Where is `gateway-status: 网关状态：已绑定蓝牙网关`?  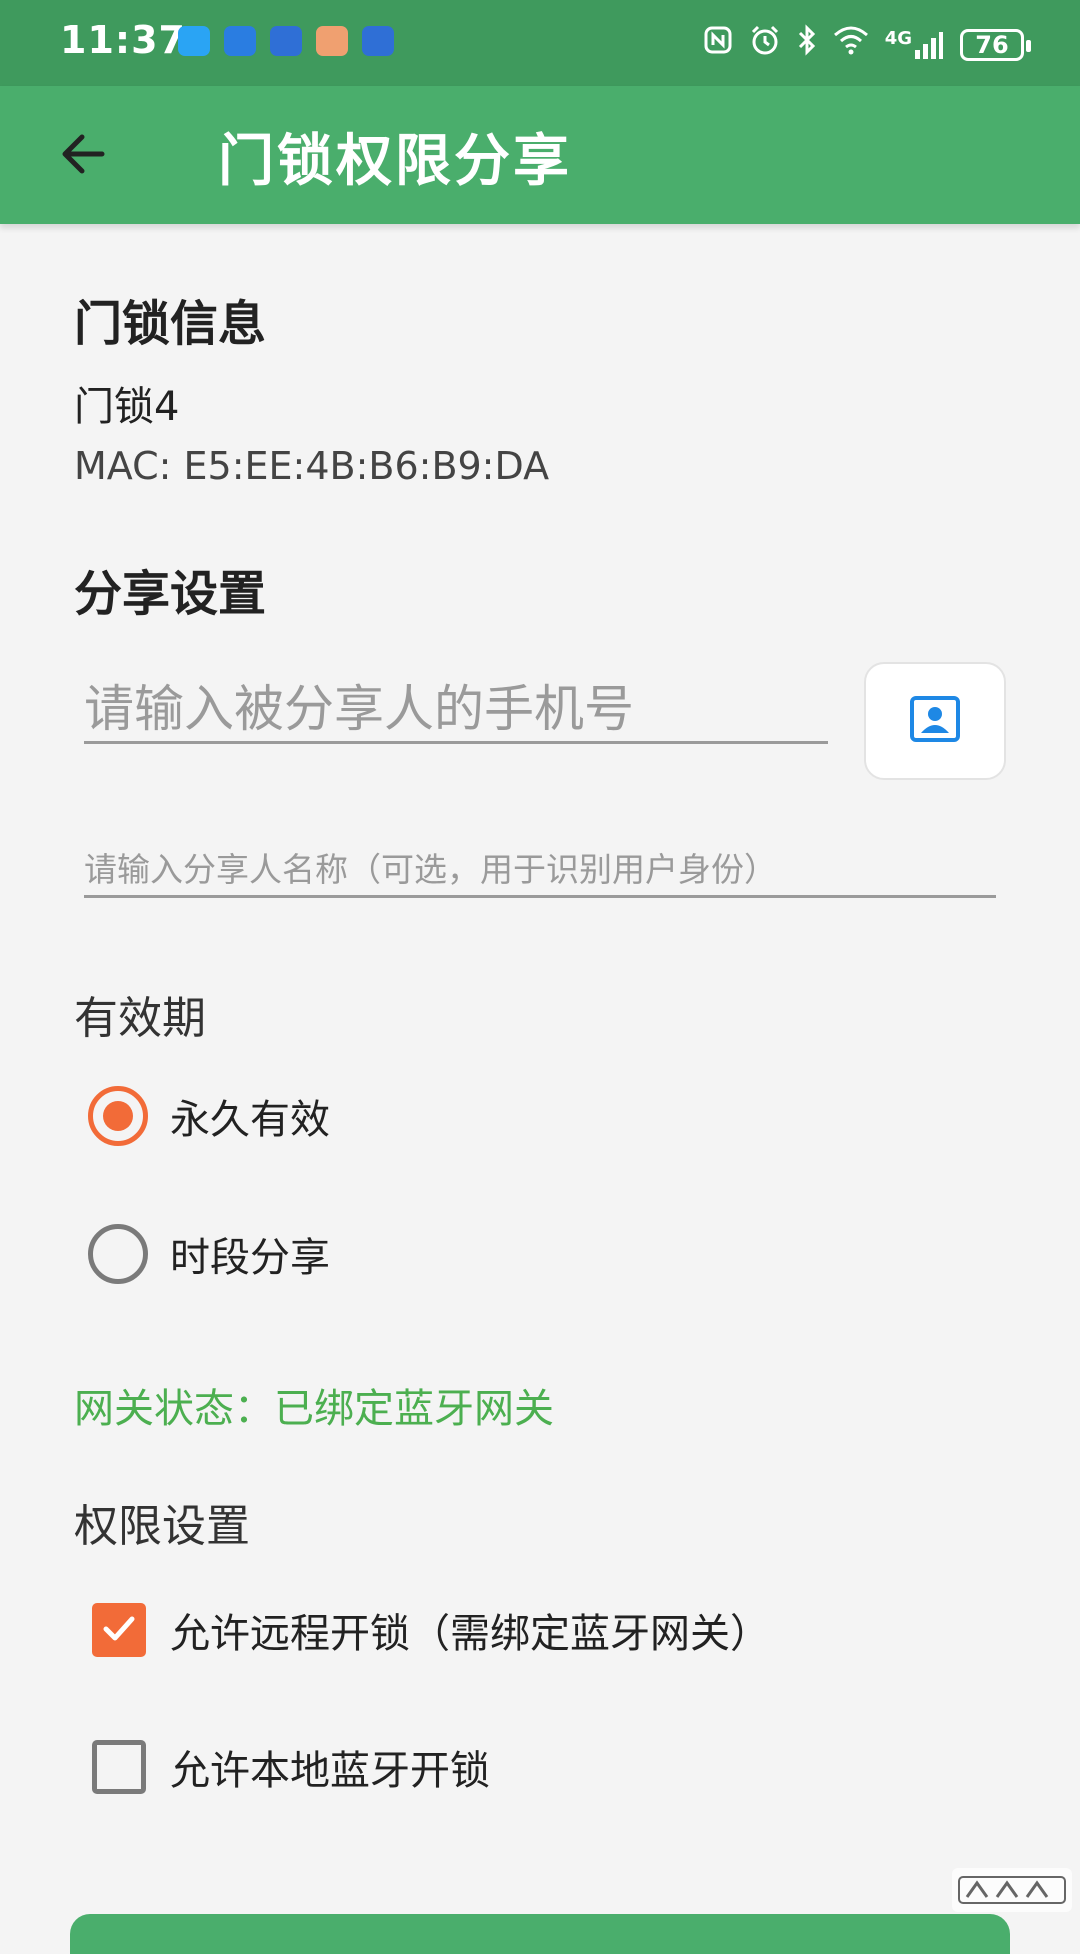
gateway-status: 网关状态：已绑定蓝牙网关 is located at coordinates (314, 1409).